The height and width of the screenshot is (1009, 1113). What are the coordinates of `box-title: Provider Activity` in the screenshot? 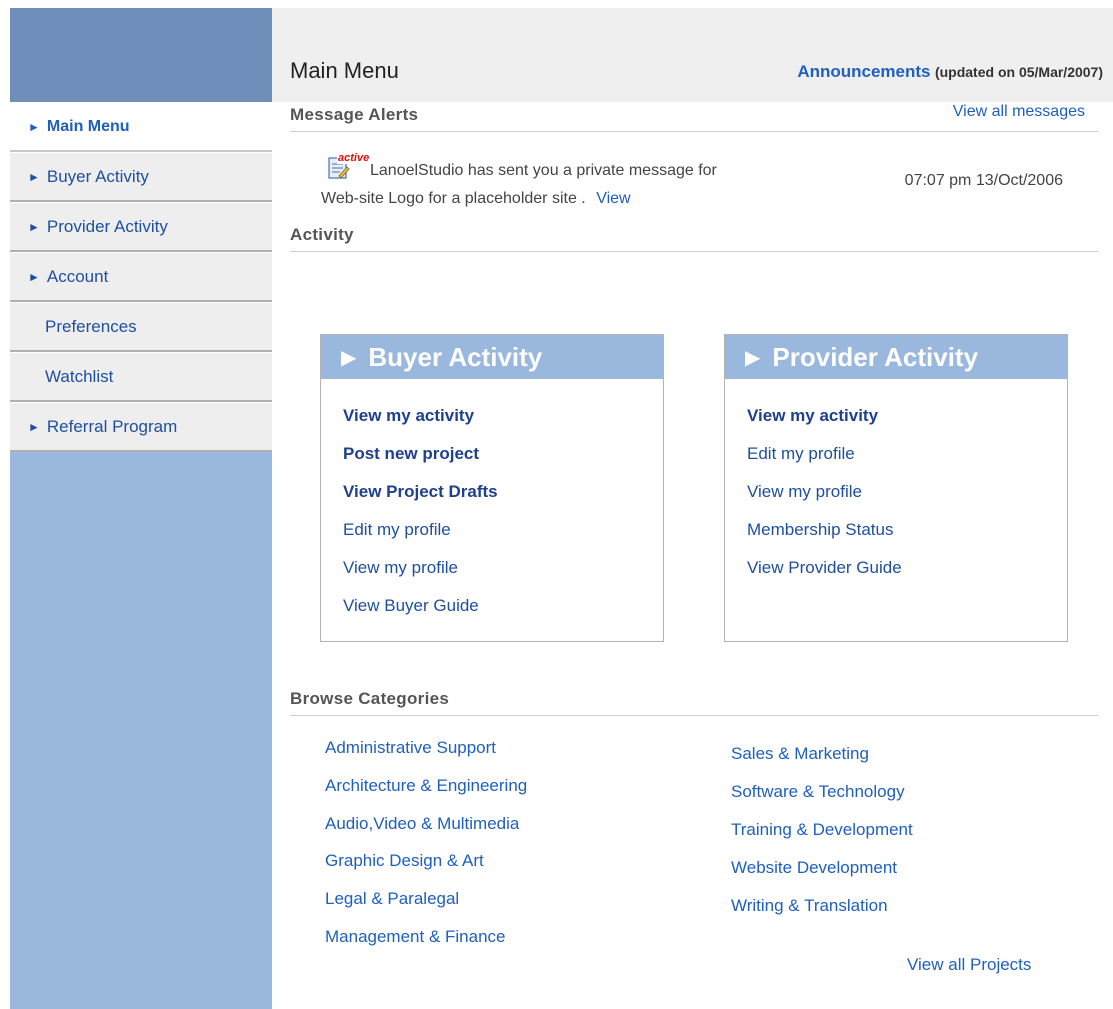 It's located at (875, 356).